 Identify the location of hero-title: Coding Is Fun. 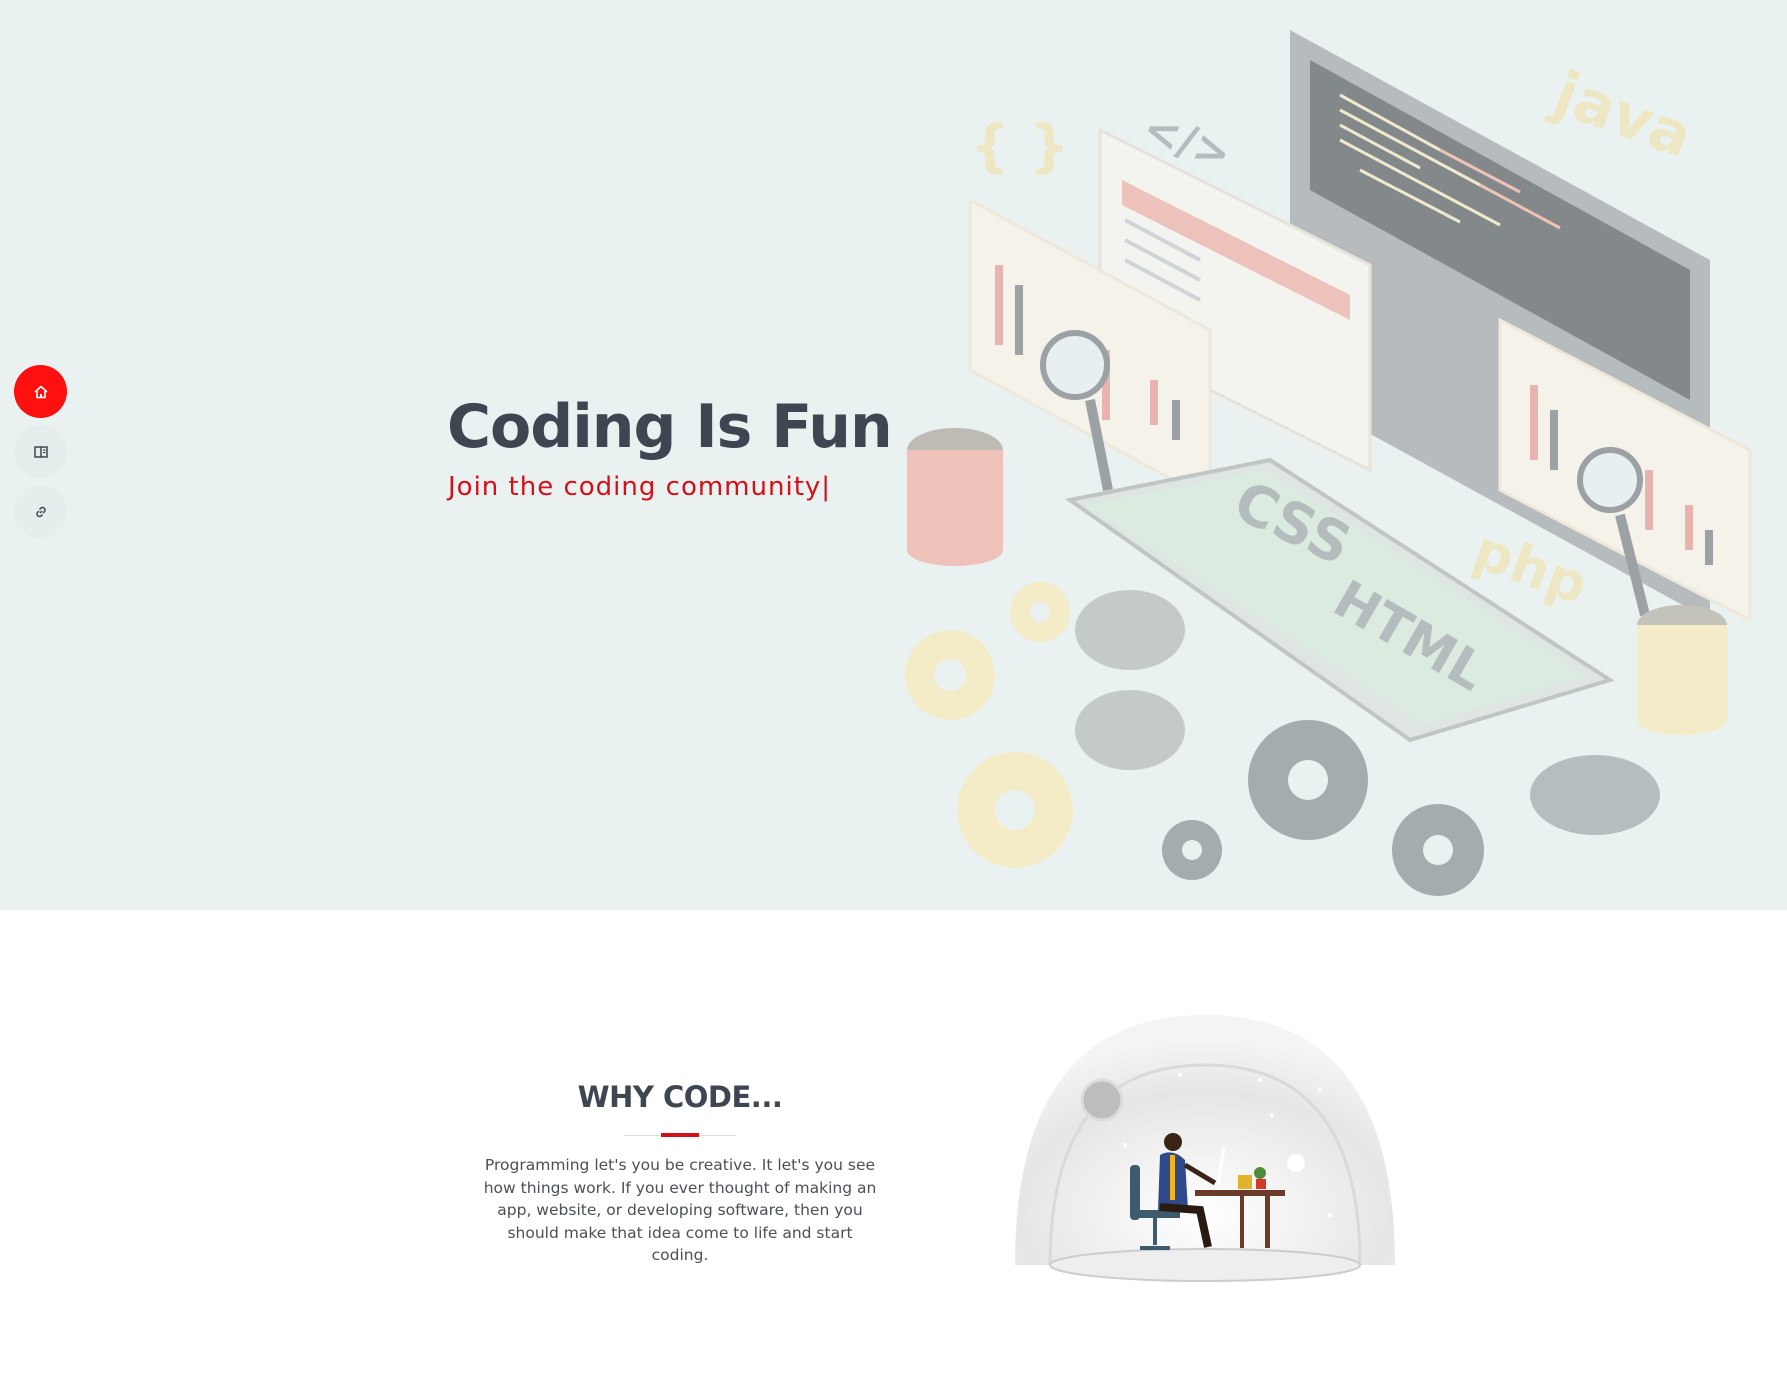
(670, 427).